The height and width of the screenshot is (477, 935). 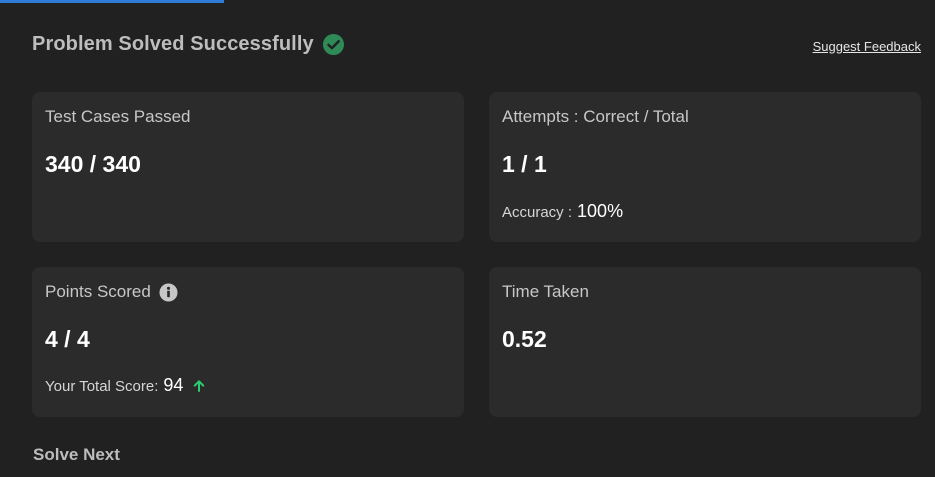 I want to click on info-icon, so click(x=168, y=292).